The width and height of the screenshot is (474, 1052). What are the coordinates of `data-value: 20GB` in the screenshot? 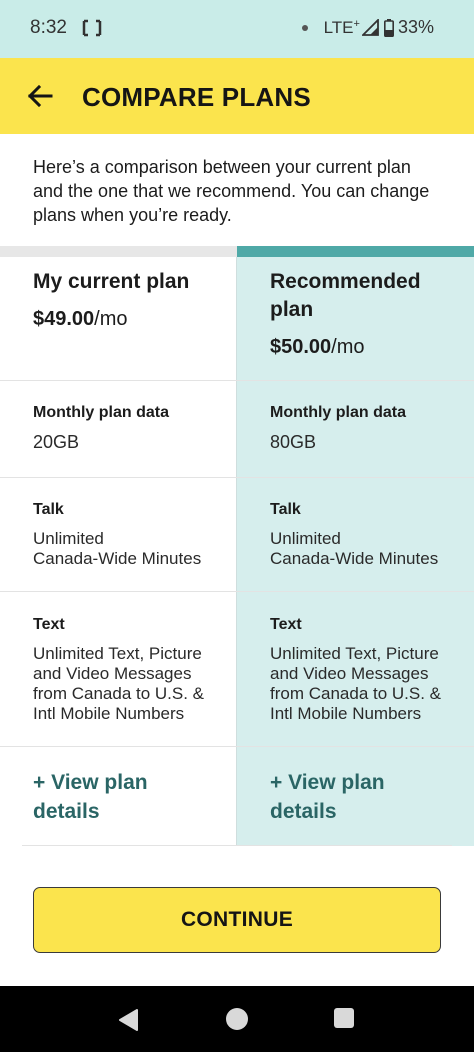 It's located at (56, 442).